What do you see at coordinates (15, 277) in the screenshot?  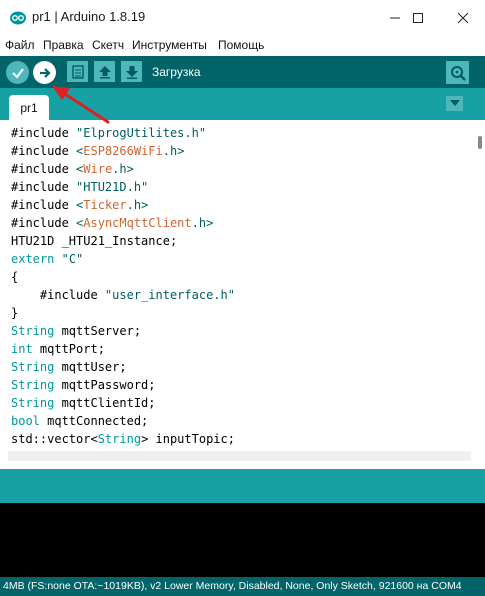 I see `code-token: {` at bounding box center [15, 277].